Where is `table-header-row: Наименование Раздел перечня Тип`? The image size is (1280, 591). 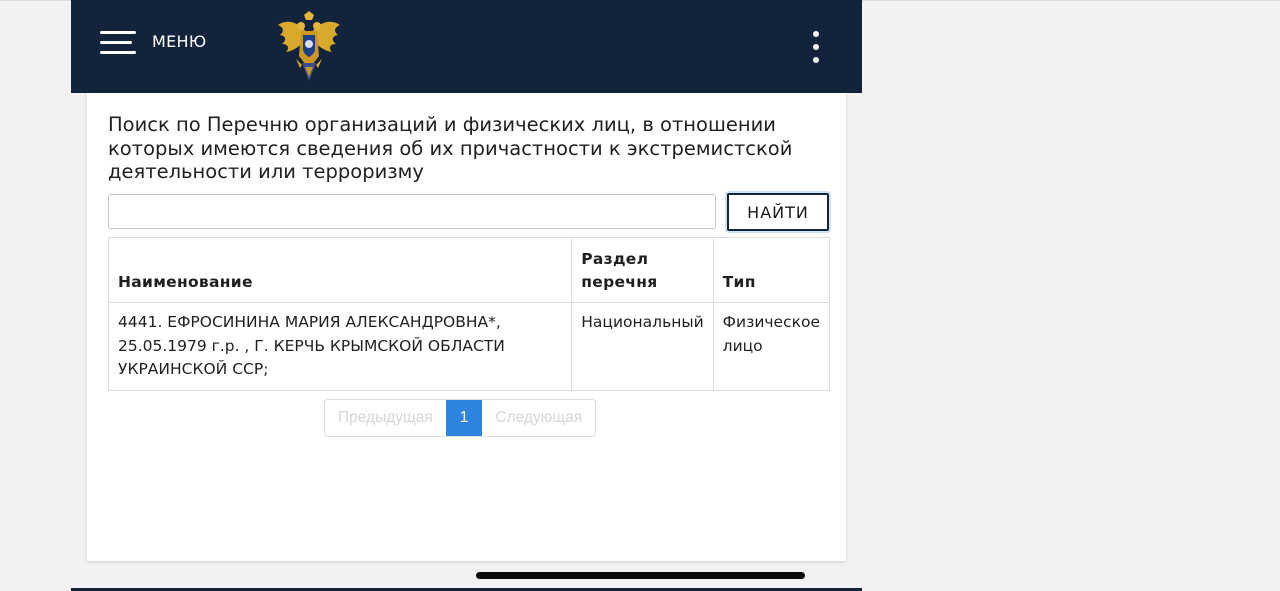
table-header-row: Наименование Раздел перечня Тип is located at coordinates (469, 270).